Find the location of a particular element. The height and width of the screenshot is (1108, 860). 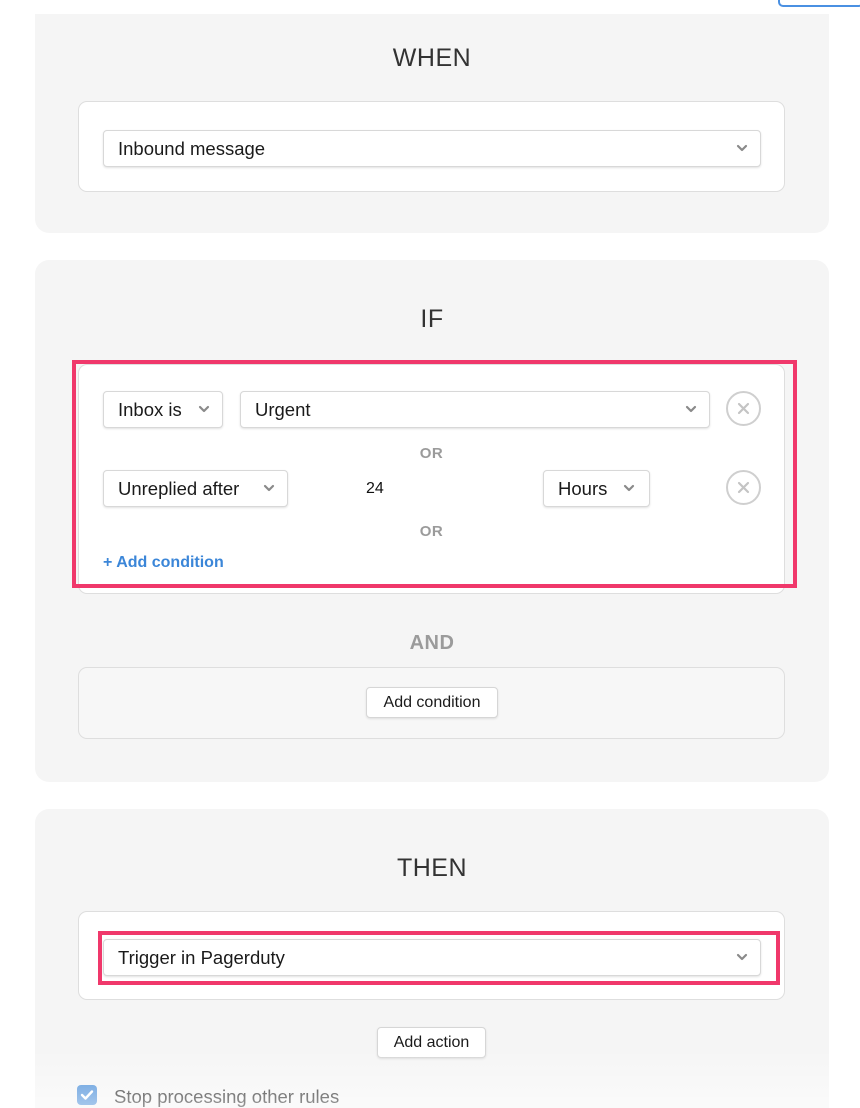

checkmark-icon is located at coordinates (87, 1095).